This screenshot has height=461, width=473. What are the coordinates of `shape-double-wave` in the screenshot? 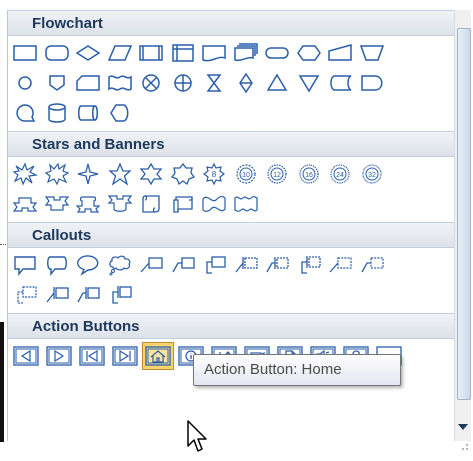 It's located at (246, 204).